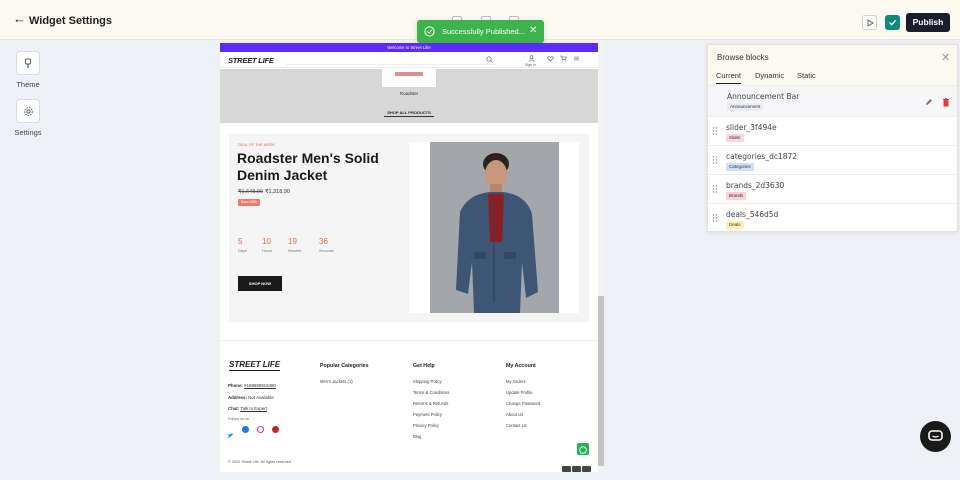 The image size is (960, 480). Describe the element at coordinates (426, 425) in the screenshot. I see `footer-link: Privacy Policy` at that location.